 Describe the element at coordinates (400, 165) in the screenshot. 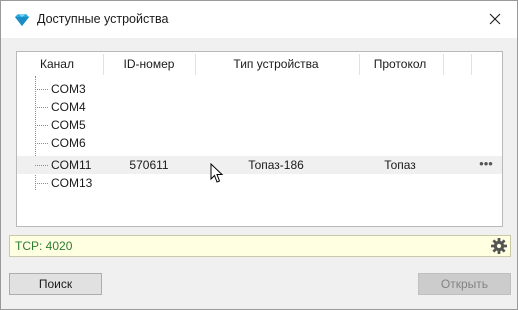

I see `protocol-cell: Топаз` at that location.